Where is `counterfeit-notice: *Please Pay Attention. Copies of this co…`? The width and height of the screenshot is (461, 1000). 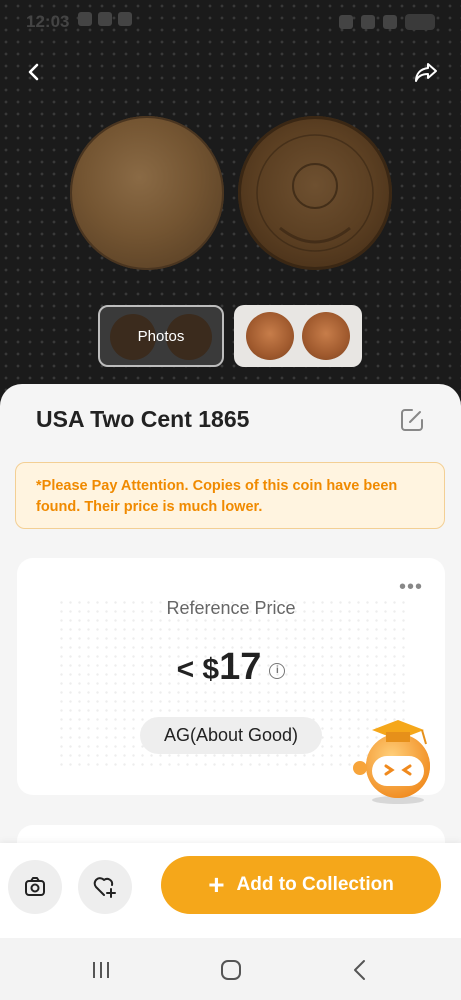
counterfeit-notice: *Please Pay Attention. Copies of this co… is located at coordinates (230, 495).